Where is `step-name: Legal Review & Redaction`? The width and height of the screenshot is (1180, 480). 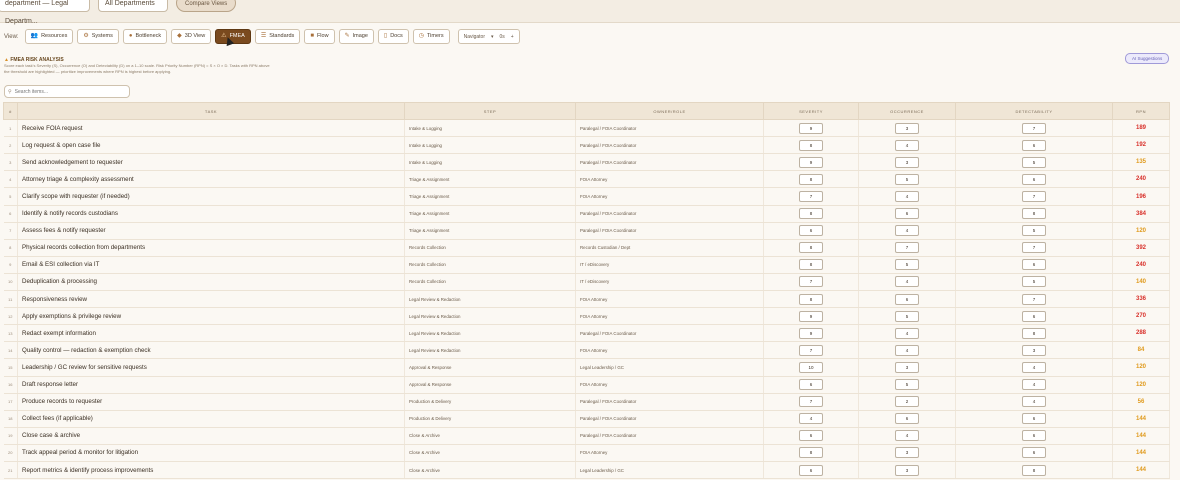
step-name: Legal Review & Redaction is located at coordinates (490, 299).